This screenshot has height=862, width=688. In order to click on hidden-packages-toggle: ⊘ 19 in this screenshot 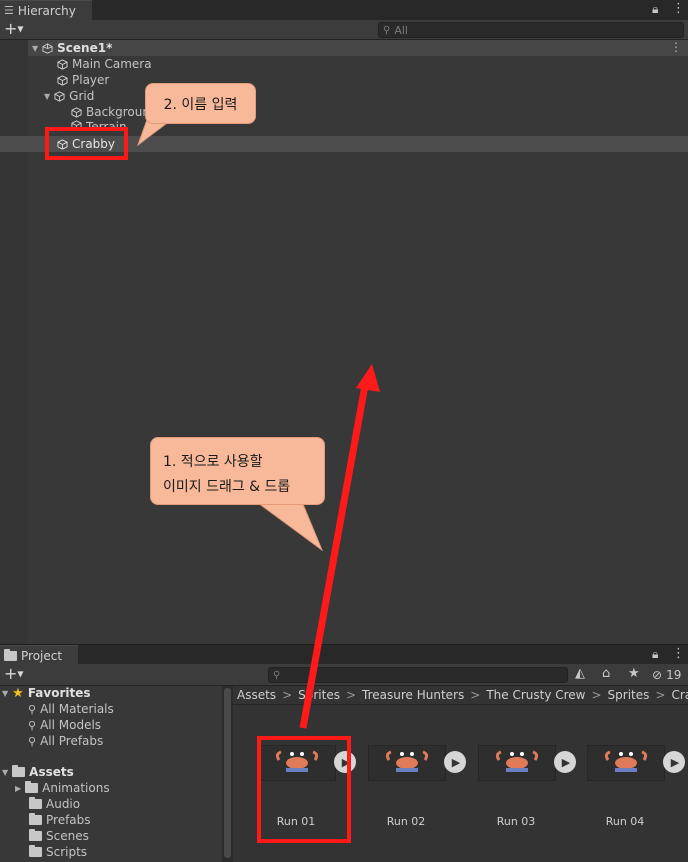, I will do `click(666, 675)`.